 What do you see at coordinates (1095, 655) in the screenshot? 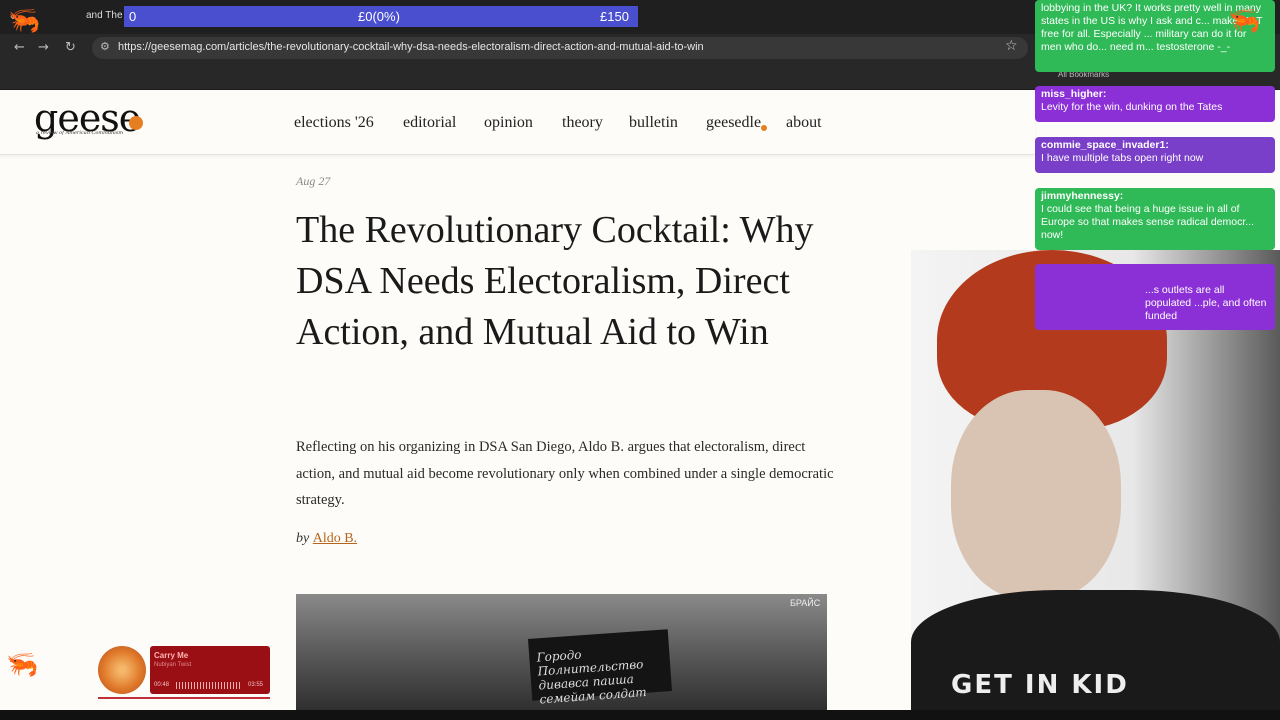
I see `streamer-shirt` at bounding box center [1095, 655].